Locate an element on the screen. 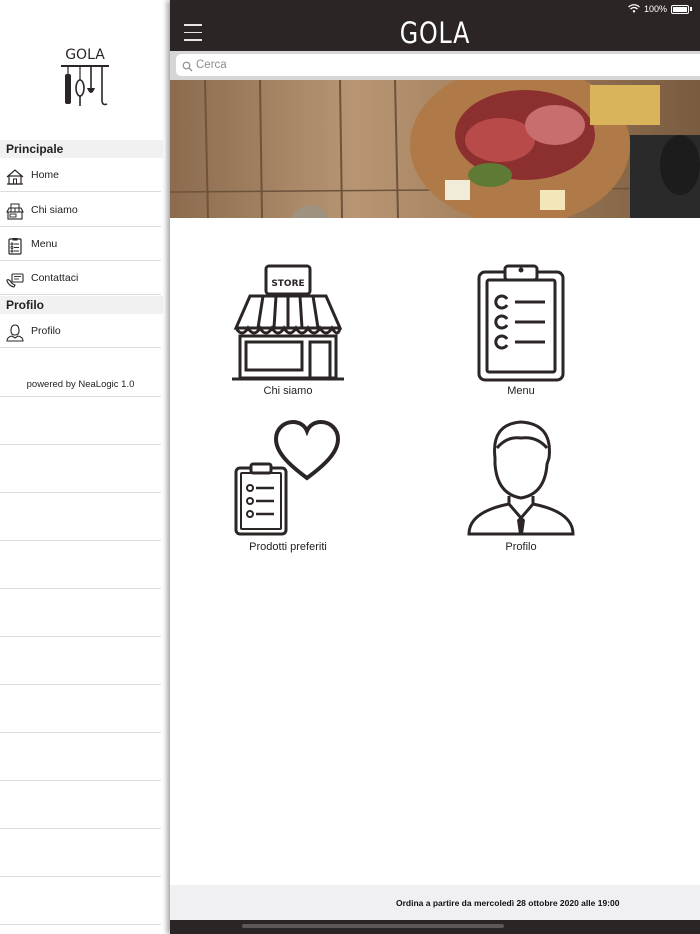  house-icon is located at coordinates (15, 175).